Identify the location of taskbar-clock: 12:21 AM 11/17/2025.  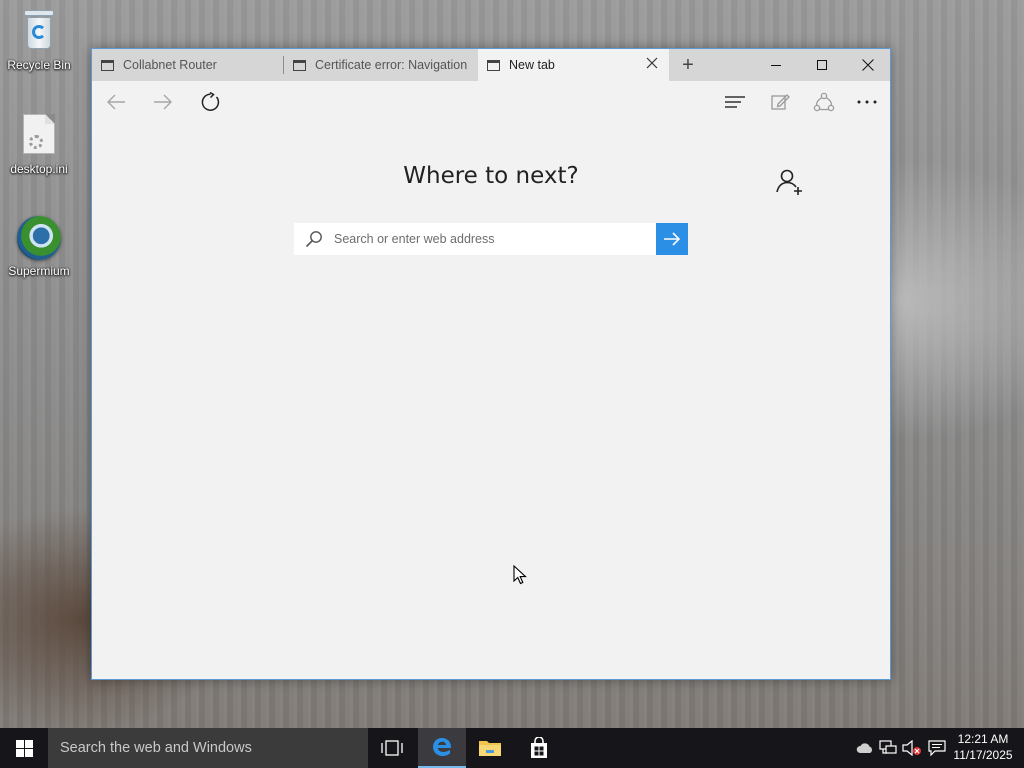
(983, 747).